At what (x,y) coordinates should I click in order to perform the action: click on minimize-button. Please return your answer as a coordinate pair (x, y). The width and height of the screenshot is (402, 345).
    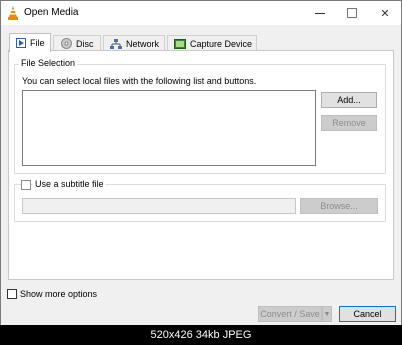
    Looking at the image, I should click on (320, 13).